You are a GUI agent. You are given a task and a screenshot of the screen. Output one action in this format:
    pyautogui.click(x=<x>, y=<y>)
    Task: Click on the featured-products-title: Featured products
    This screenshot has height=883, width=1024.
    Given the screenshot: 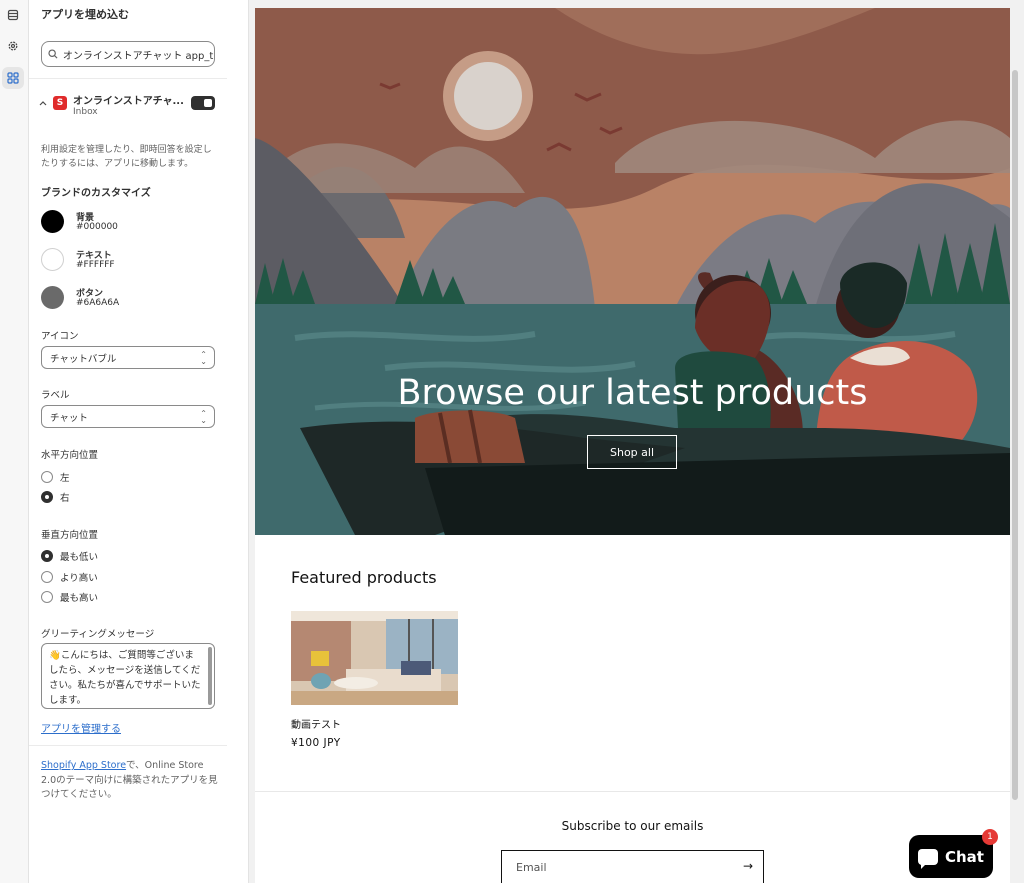 What is the action you would take?
    pyautogui.click(x=364, y=577)
    